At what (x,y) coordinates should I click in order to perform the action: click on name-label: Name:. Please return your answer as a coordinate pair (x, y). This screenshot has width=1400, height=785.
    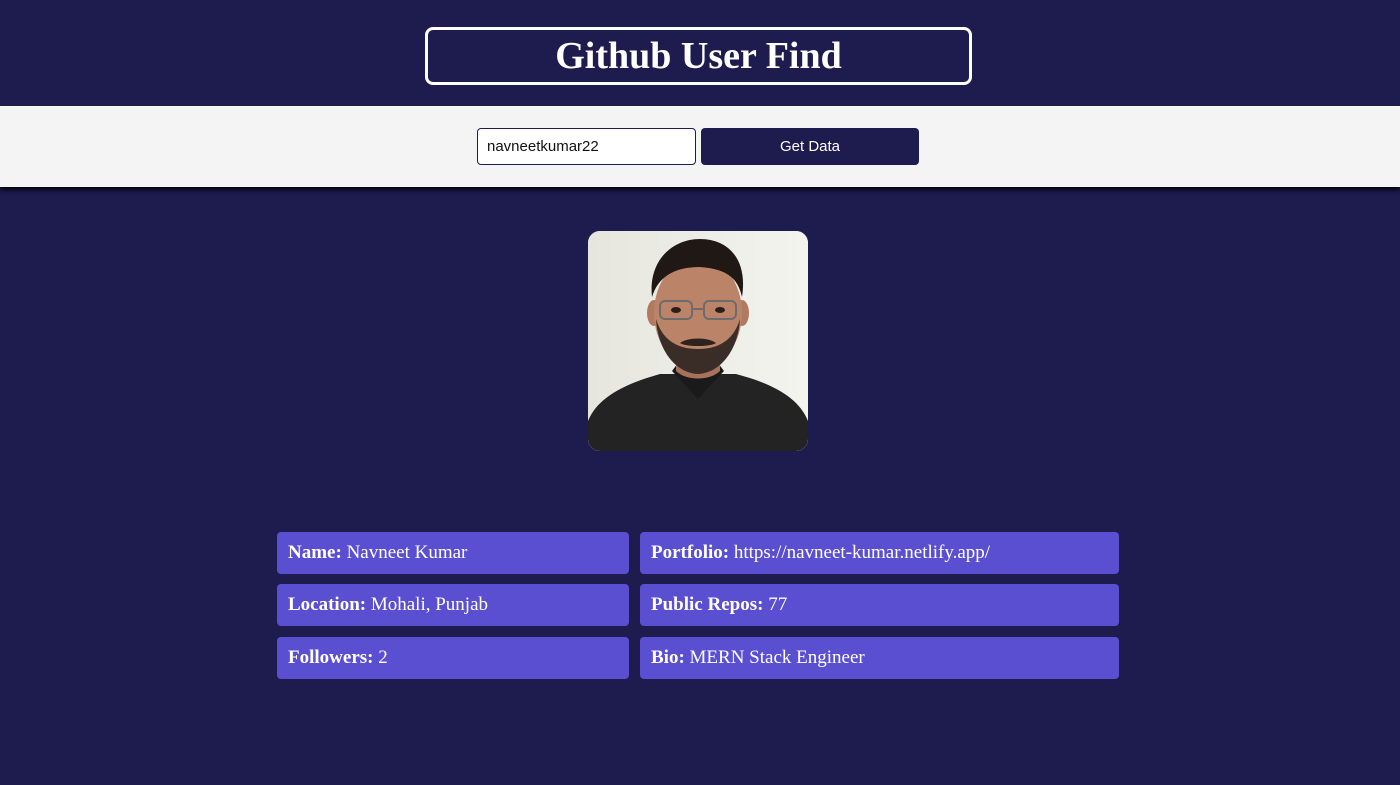
    Looking at the image, I should click on (317, 552).